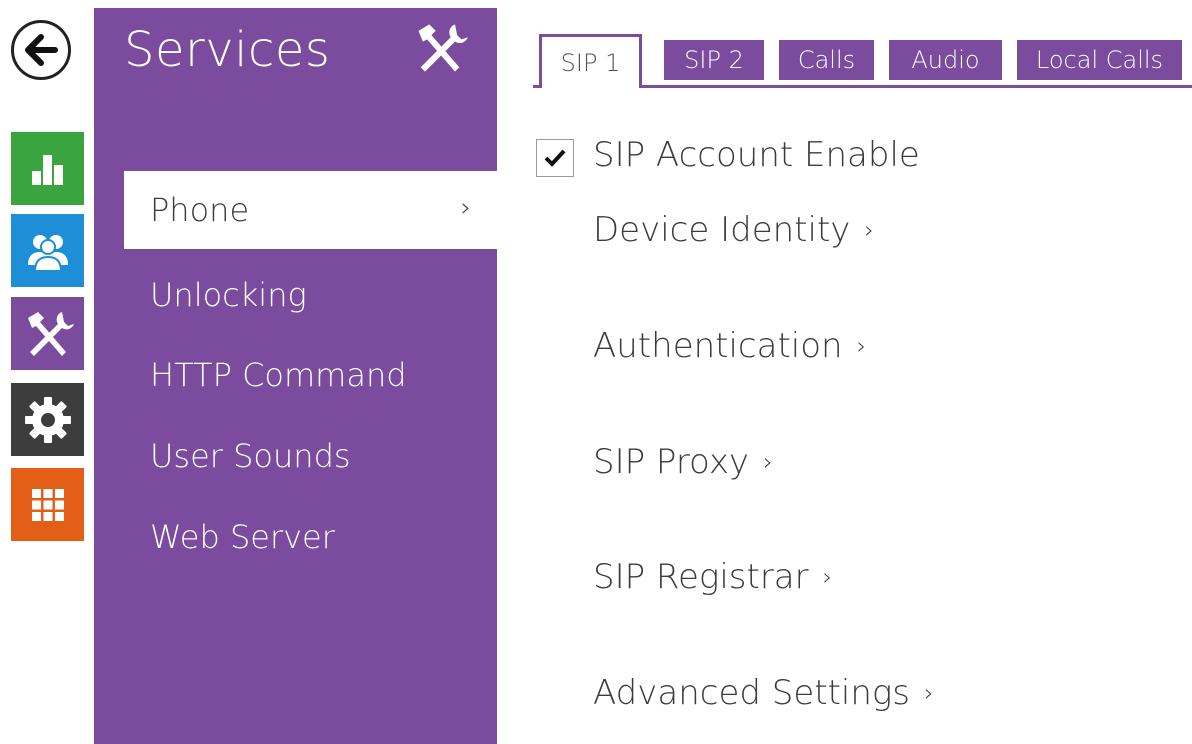  I want to click on menu-item-label: Unlocking, so click(228, 295).